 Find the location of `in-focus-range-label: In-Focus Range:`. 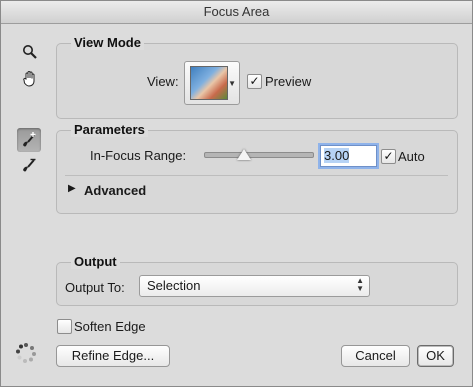

in-focus-range-label: In-Focus Range: is located at coordinates (138, 155).